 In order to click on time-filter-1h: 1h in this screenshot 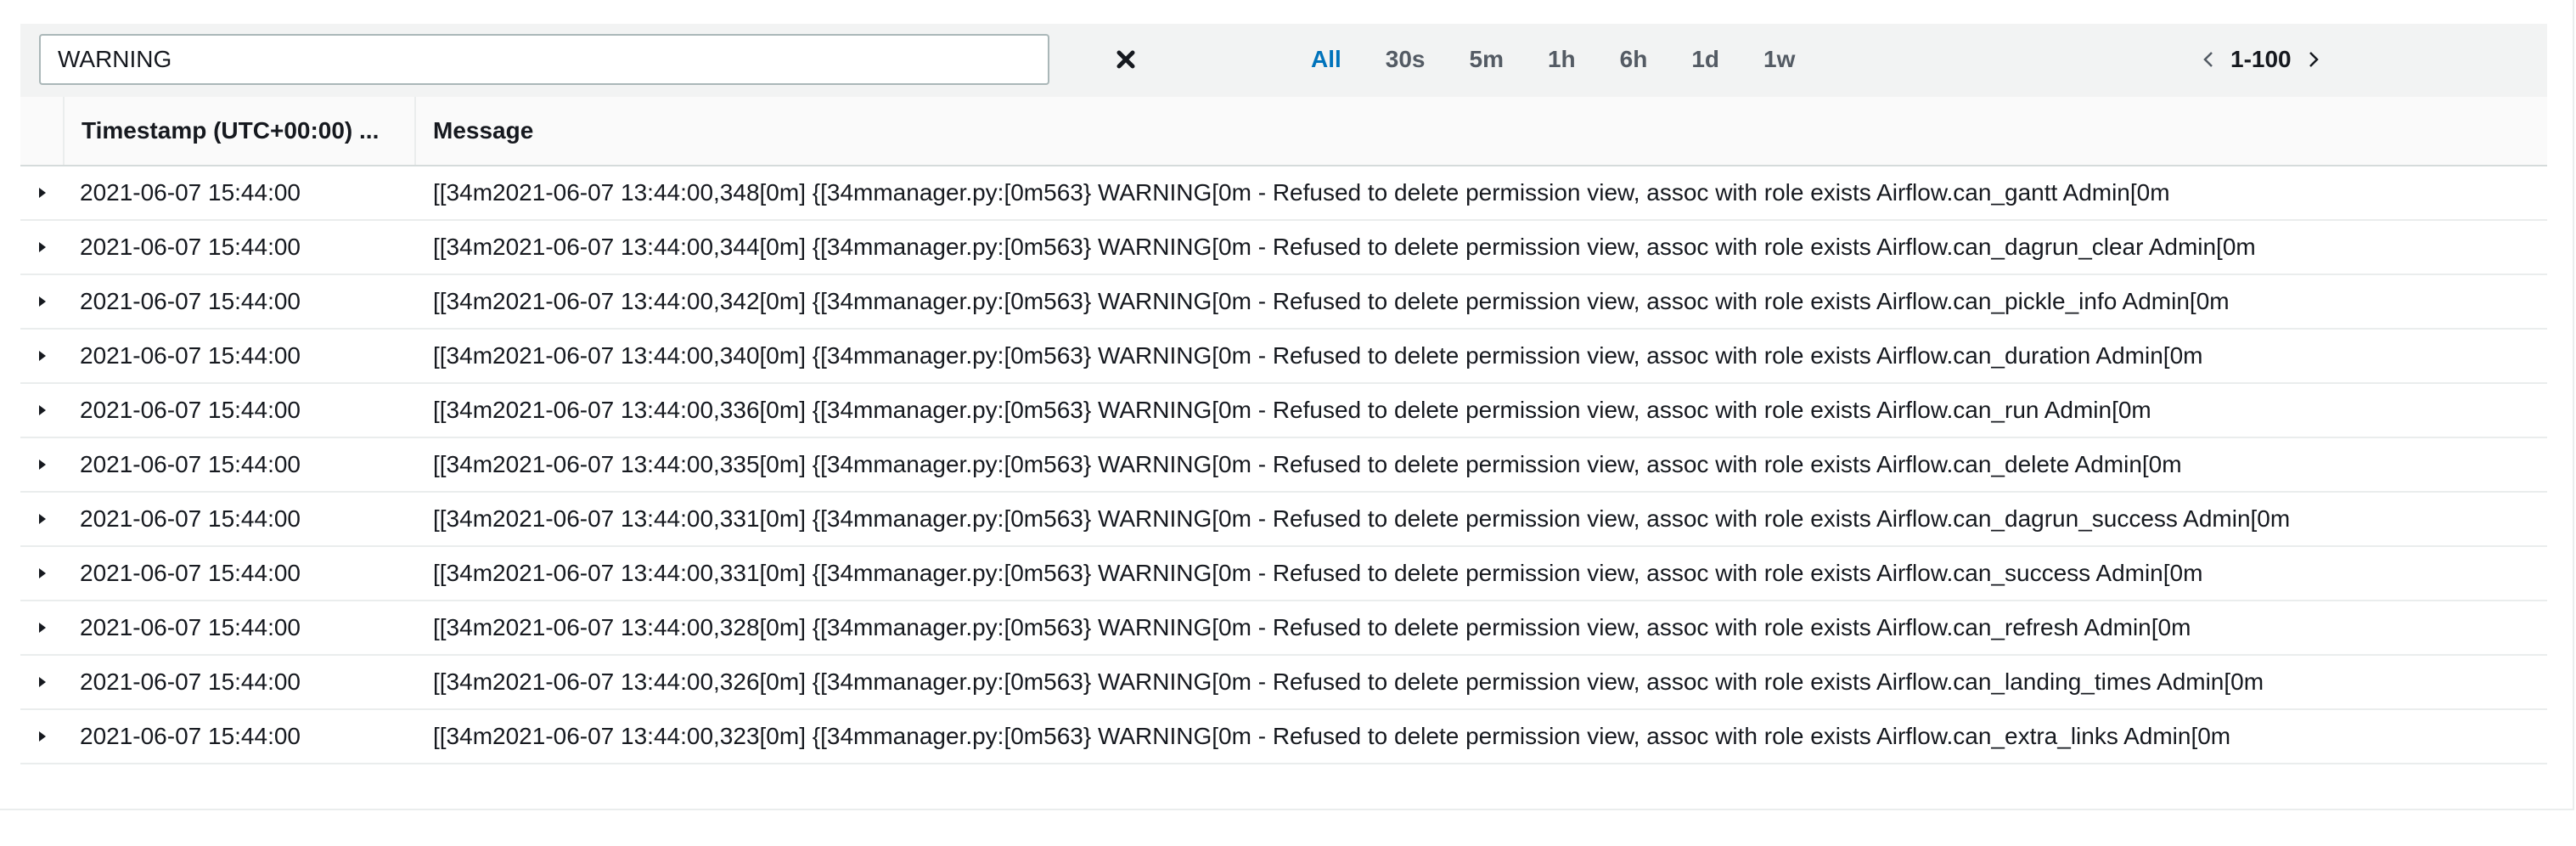, I will do `click(1562, 59)`.